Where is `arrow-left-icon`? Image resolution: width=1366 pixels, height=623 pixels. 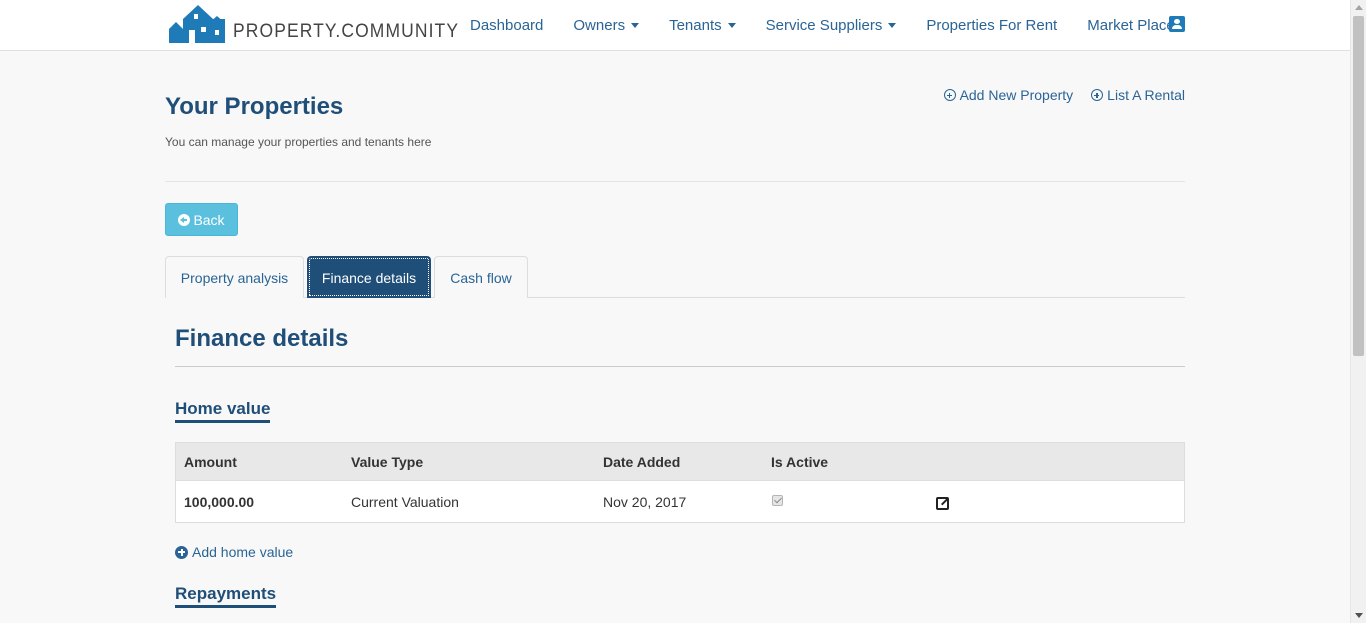
arrow-left-icon is located at coordinates (184, 219).